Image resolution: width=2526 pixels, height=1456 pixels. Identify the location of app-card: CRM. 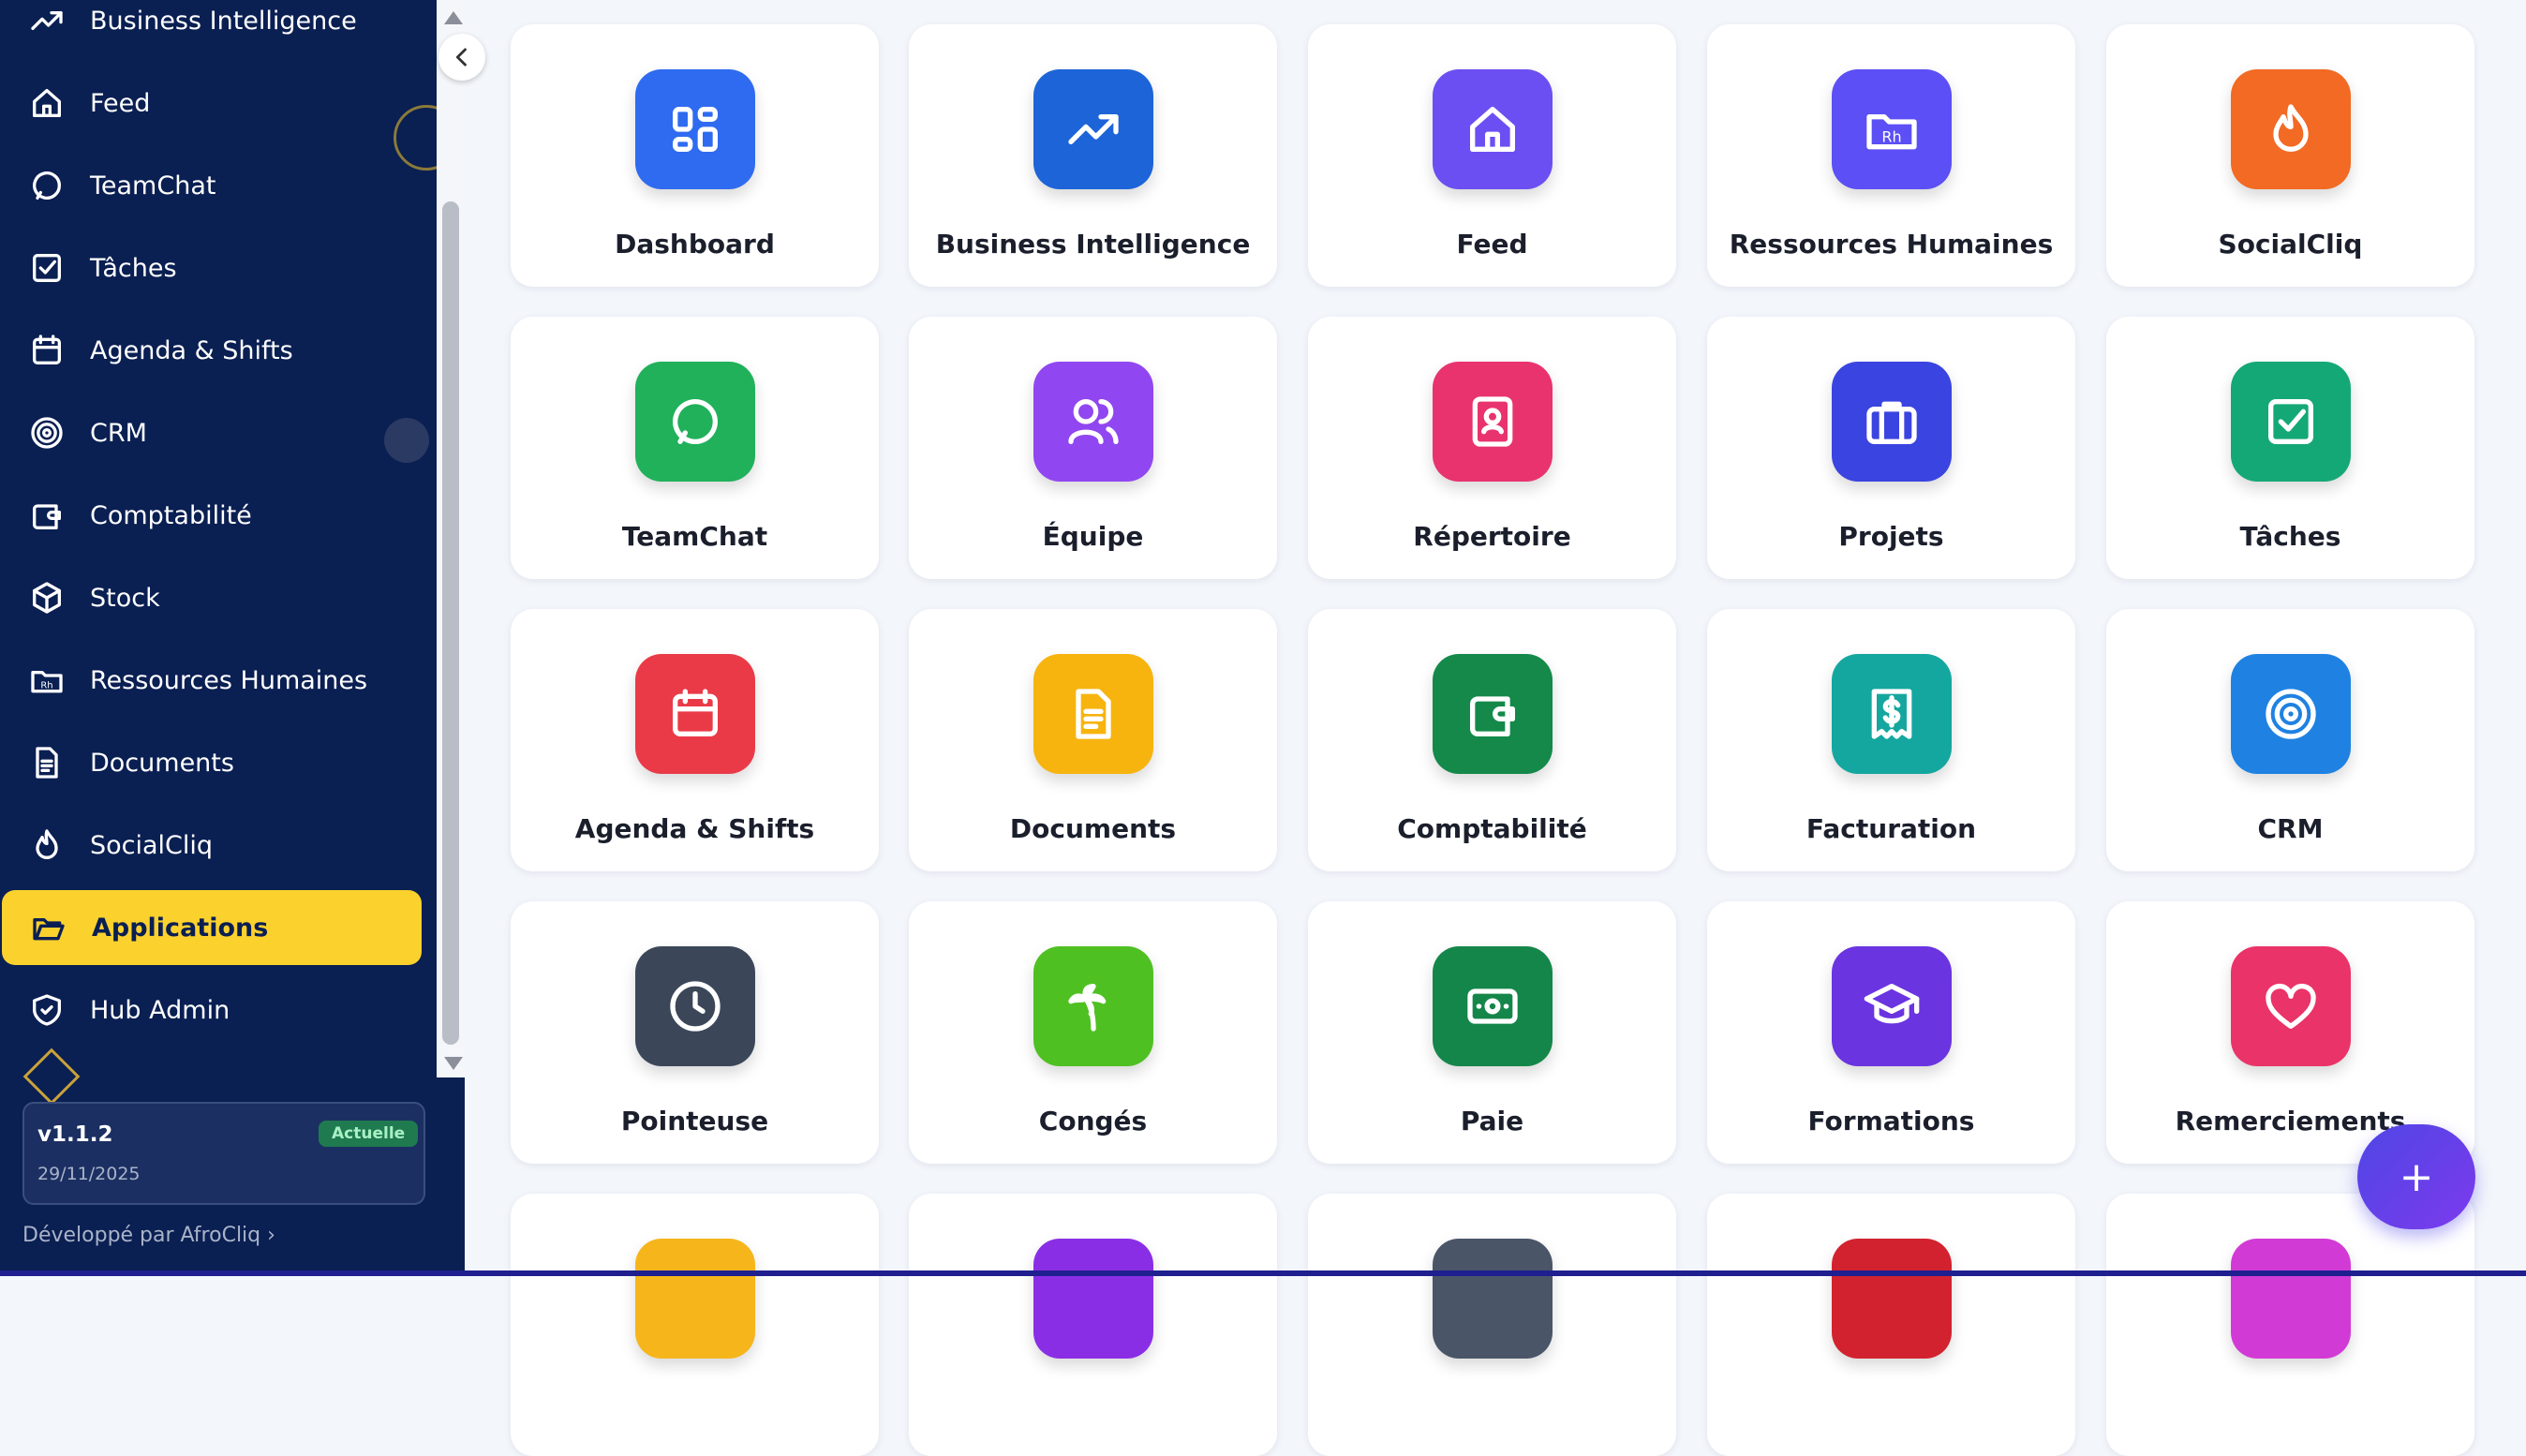
(2290, 740).